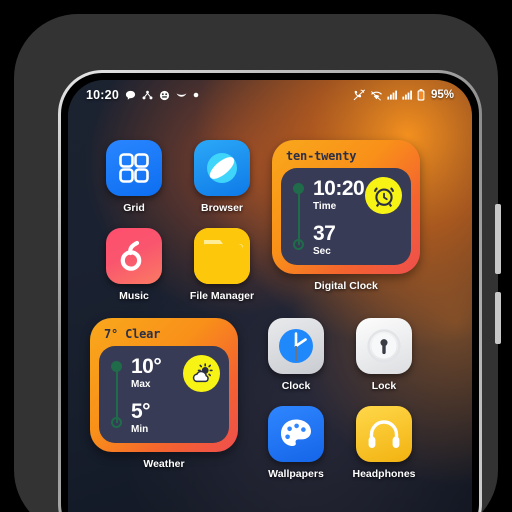 Image resolution: width=512 pixels, height=512 pixels. What do you see at coordinates (442, 95) in the screenshot?
I see `battery-percent-label: 95%` at bounding box center [442, 95].